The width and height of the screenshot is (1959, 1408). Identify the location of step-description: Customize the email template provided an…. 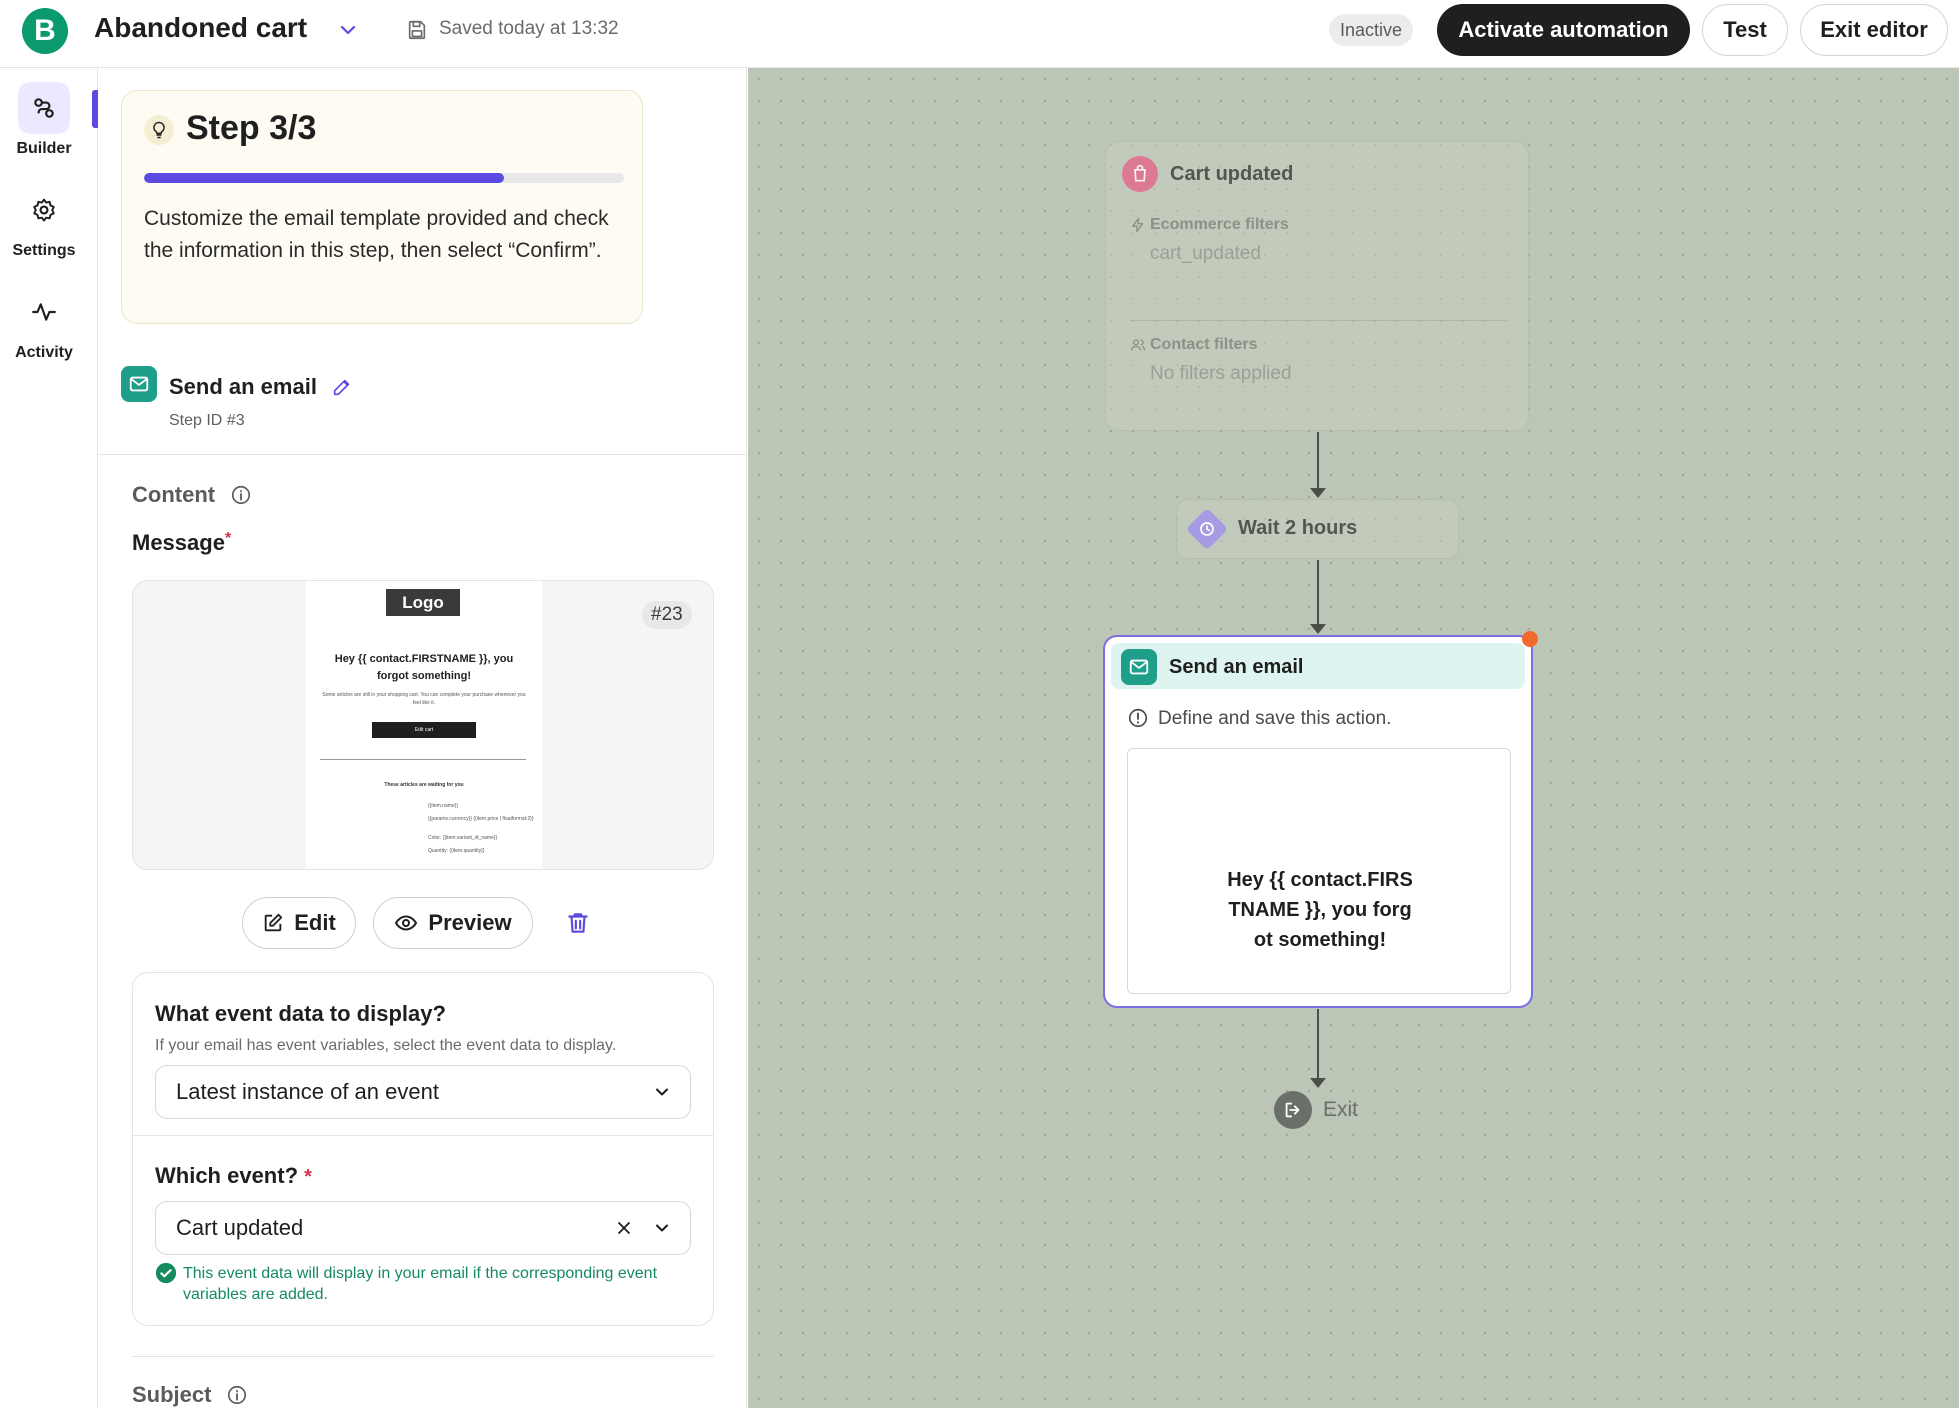
(376, 234).